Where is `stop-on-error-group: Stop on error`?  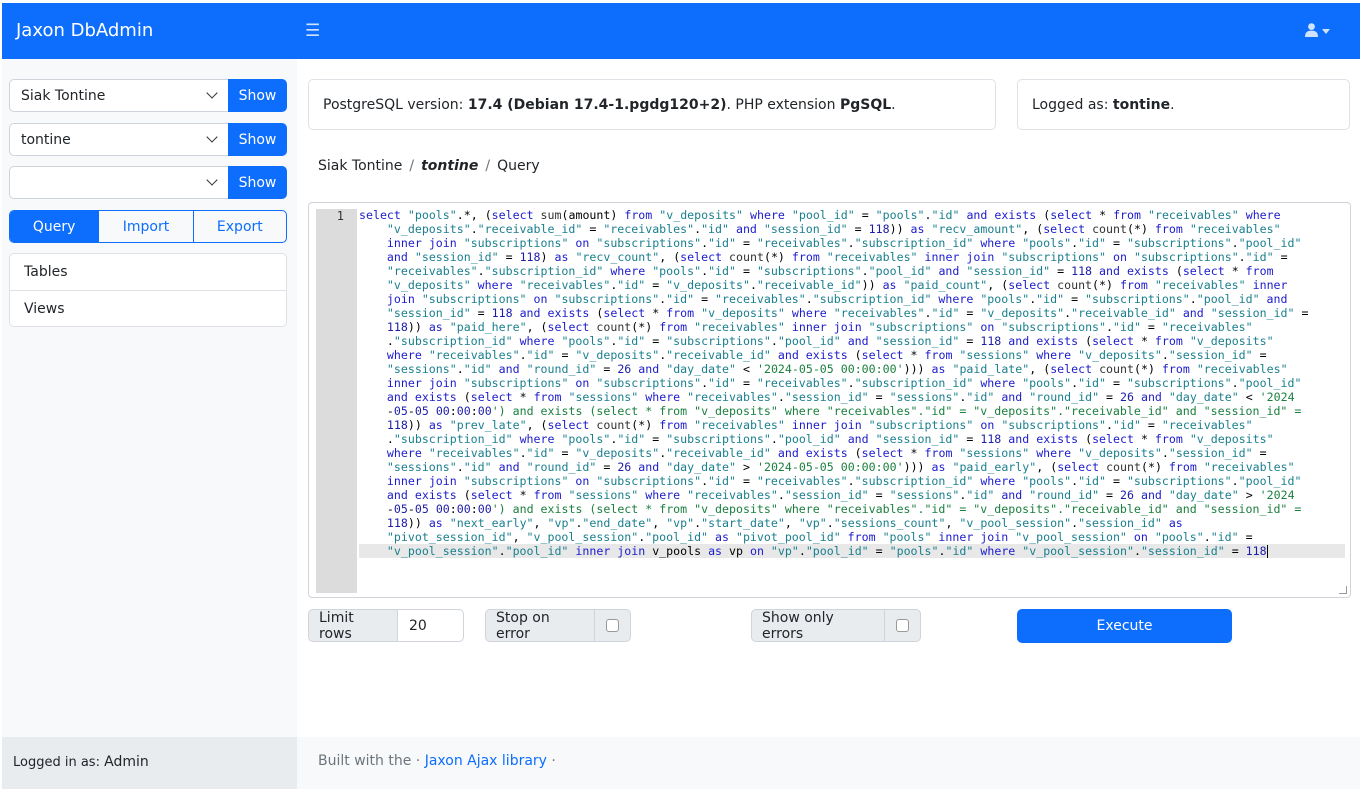 stop-on-error-group: Stop on error is located at coordinates (558, 625).